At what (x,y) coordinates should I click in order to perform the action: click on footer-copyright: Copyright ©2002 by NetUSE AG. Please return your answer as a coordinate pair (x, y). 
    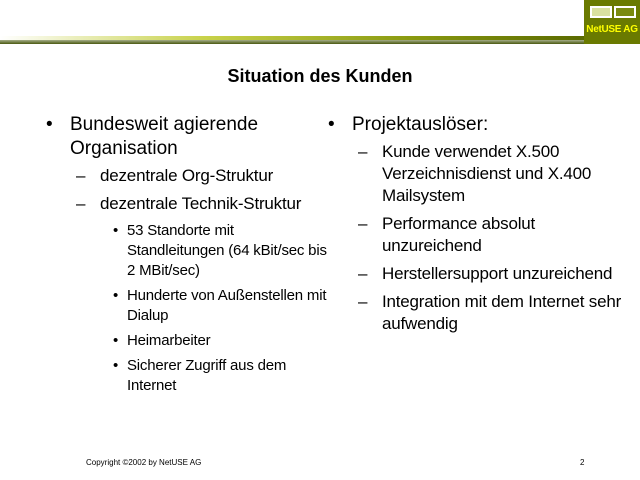
    Looking at the image, I should click on (144, 462).